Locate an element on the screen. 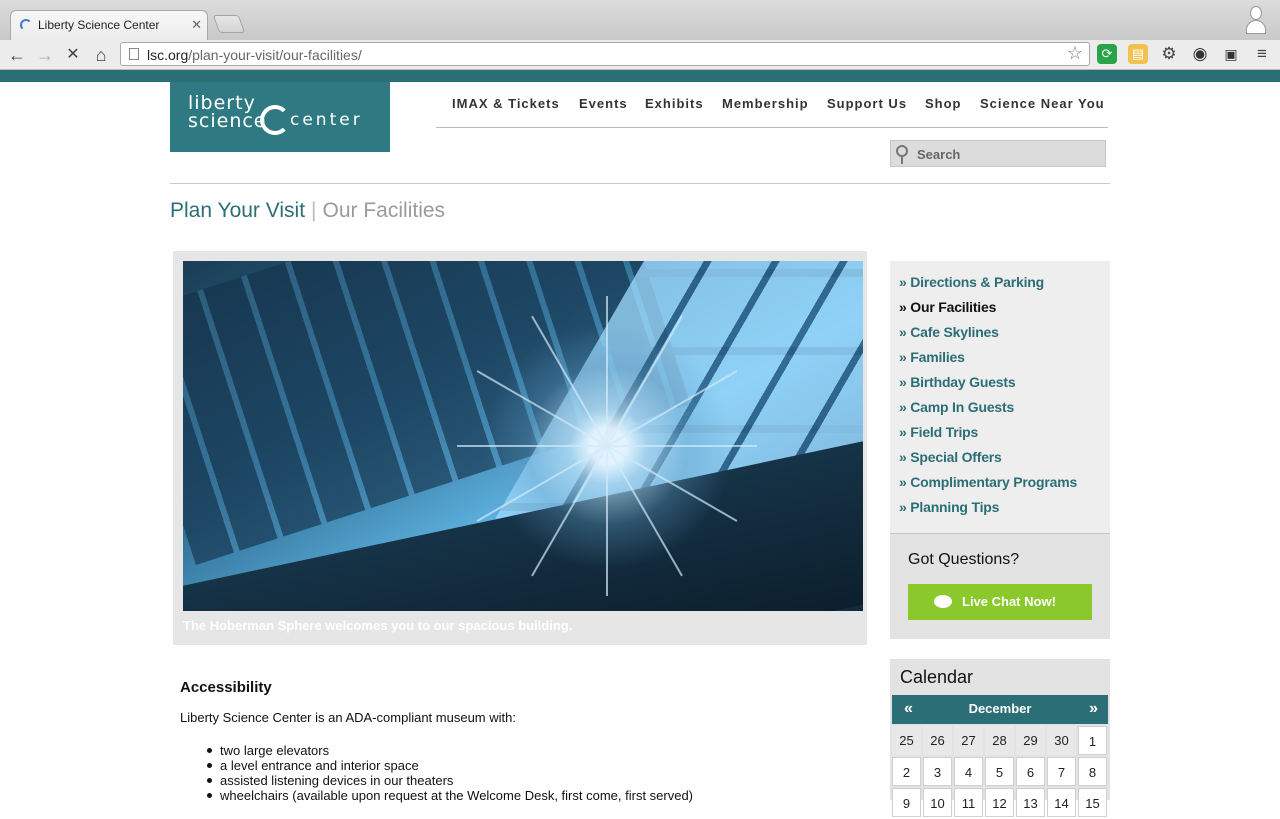  calendar-day: 7 is located at coordinates (1061, 771).